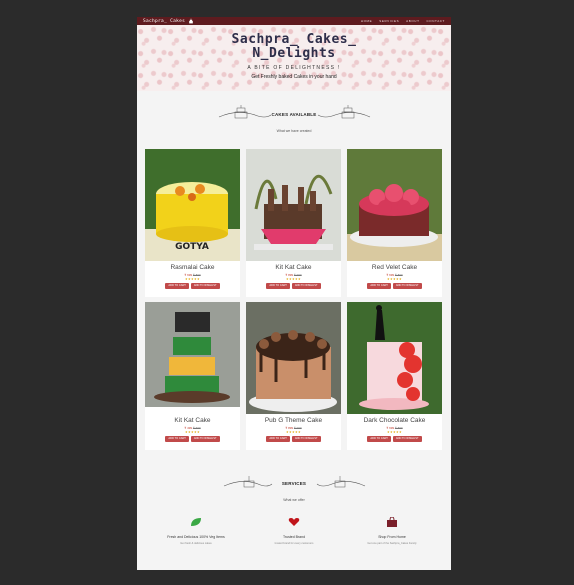  What do you see at coordinates (389, 21) in the screenshot?
I see `nav-link-services: SERVICES` at bounding box center [389, 21].